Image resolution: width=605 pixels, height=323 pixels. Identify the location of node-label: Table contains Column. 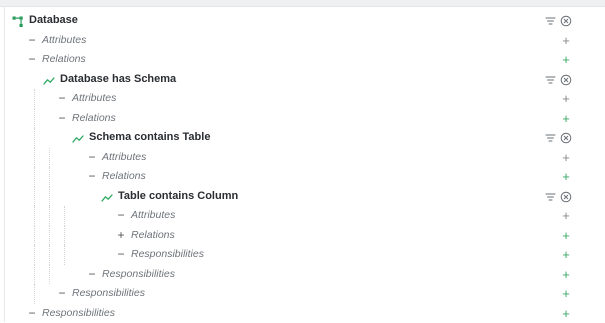
(178, 197).